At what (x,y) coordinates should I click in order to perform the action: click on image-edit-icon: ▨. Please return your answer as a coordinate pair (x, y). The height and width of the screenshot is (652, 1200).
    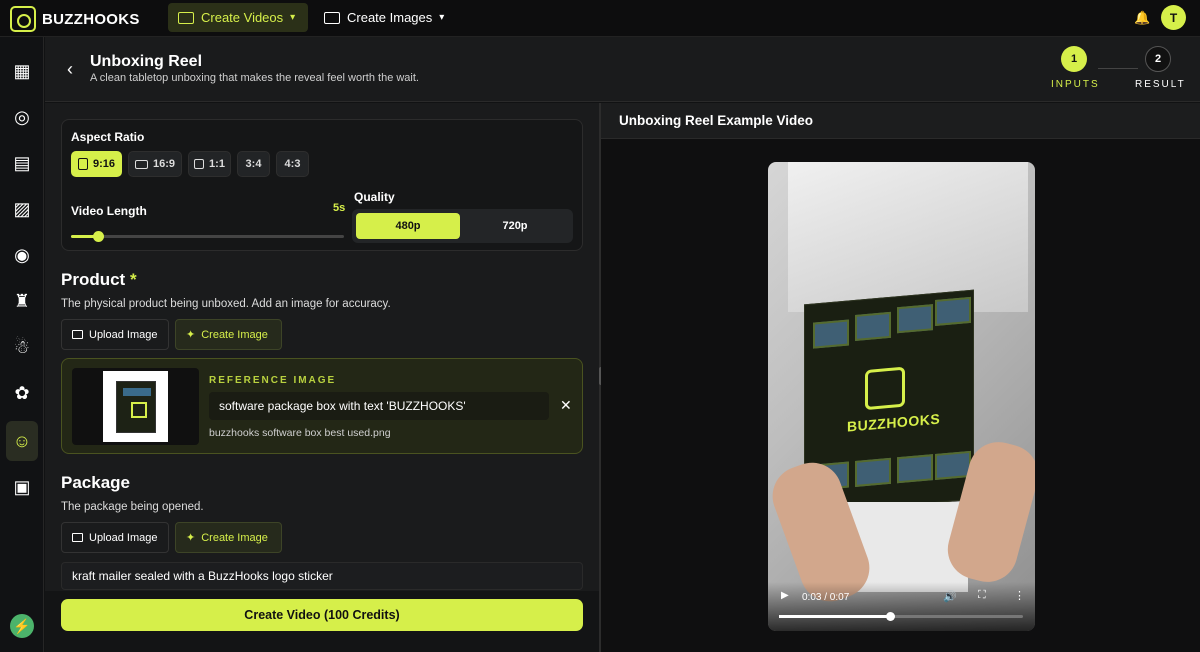
    Looking at the image, I should click on (22, 209).